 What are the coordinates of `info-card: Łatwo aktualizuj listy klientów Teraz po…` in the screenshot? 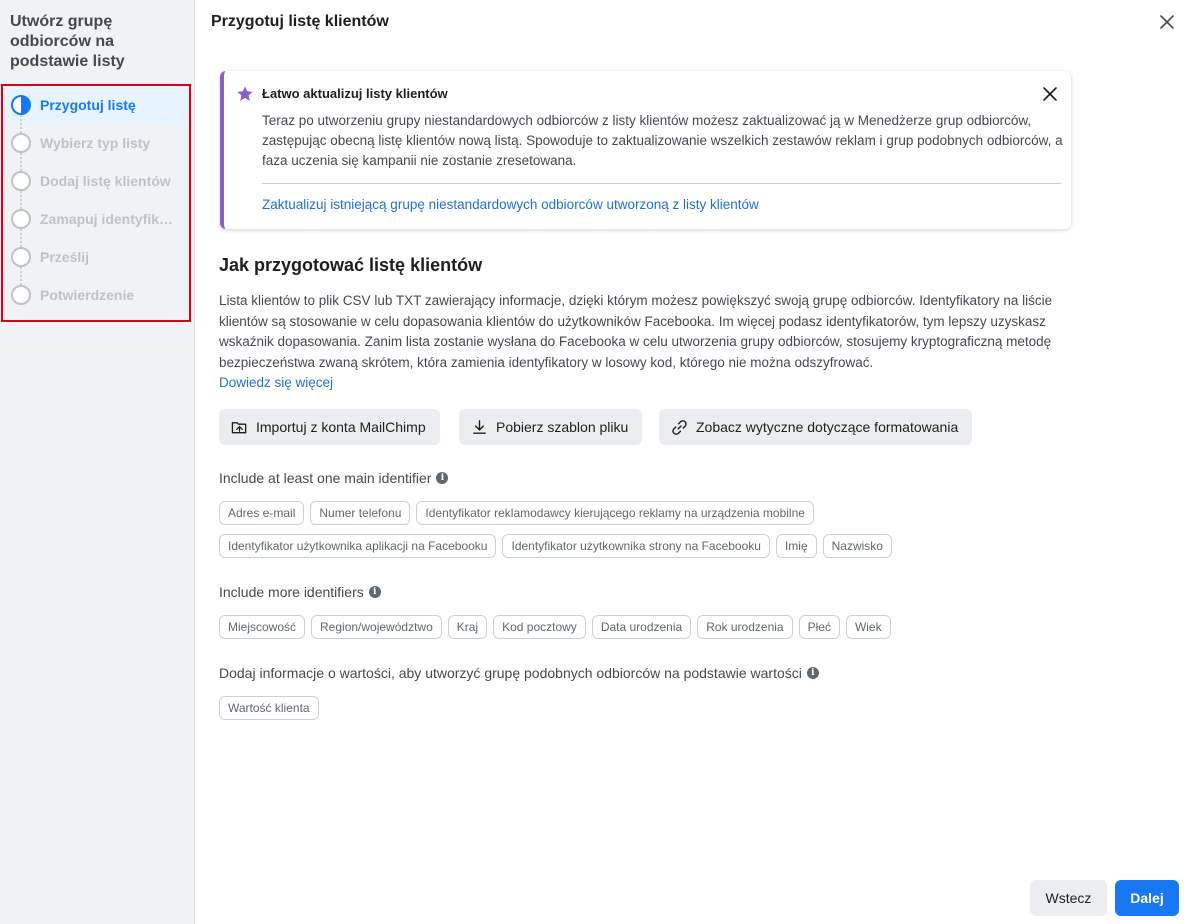 It's located at (645, 150).